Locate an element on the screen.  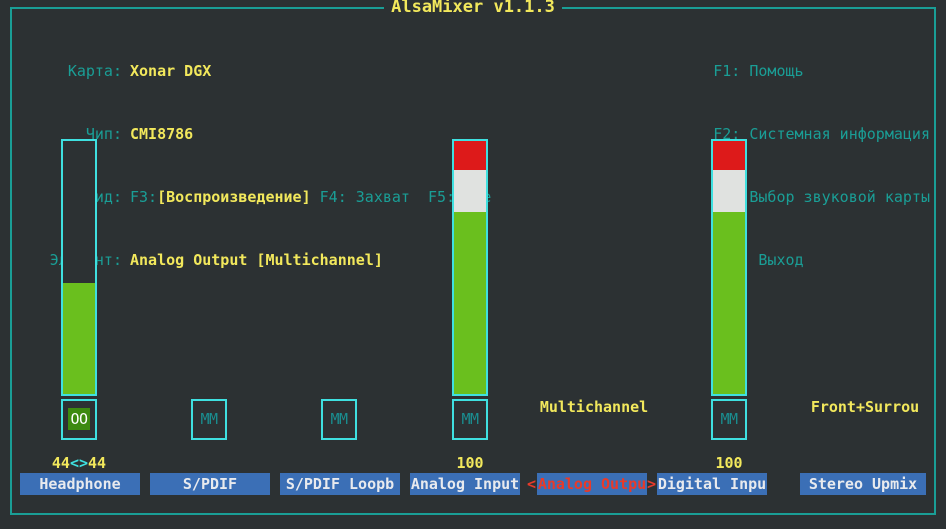
channel-label-analog-input: Analog Input is located at coordinates (465, 484).